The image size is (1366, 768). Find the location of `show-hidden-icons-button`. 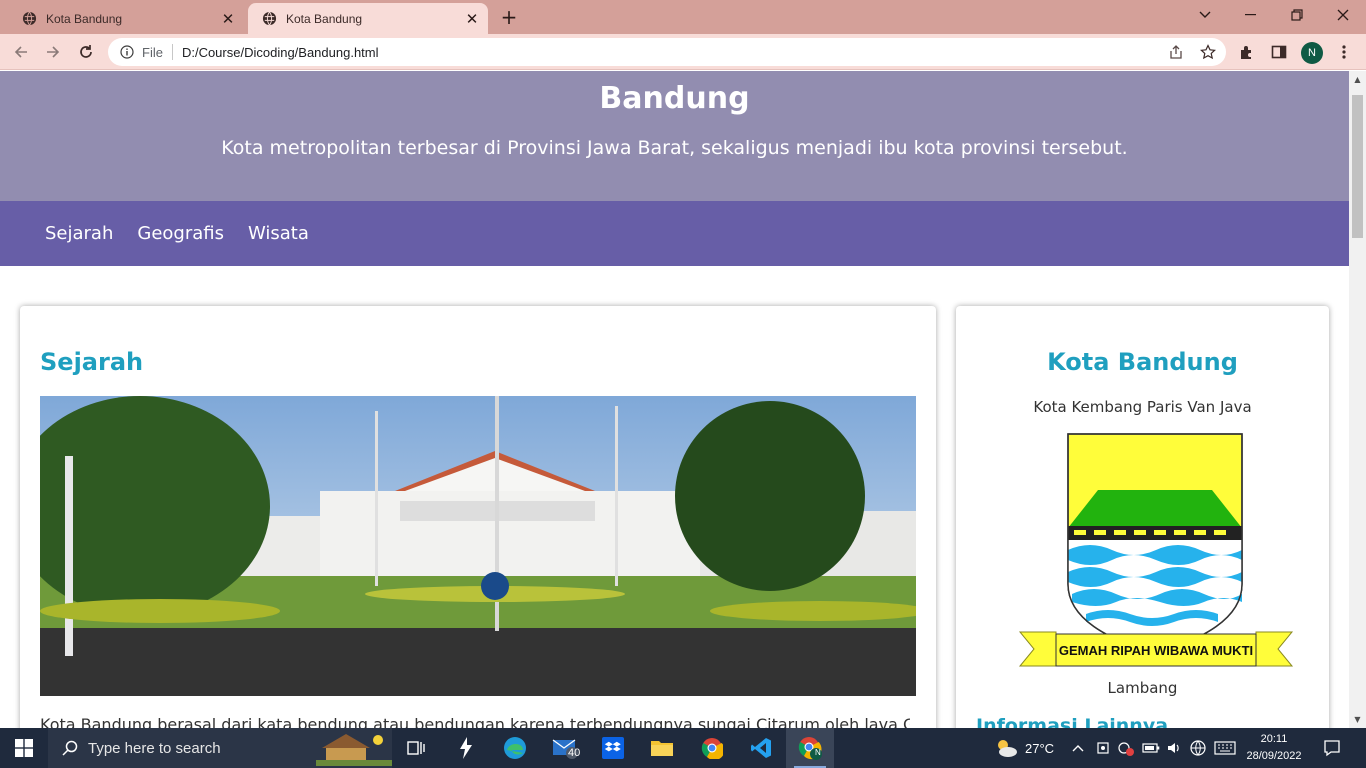

show-hidden-icons-button is located at coordinates (1078, 748).